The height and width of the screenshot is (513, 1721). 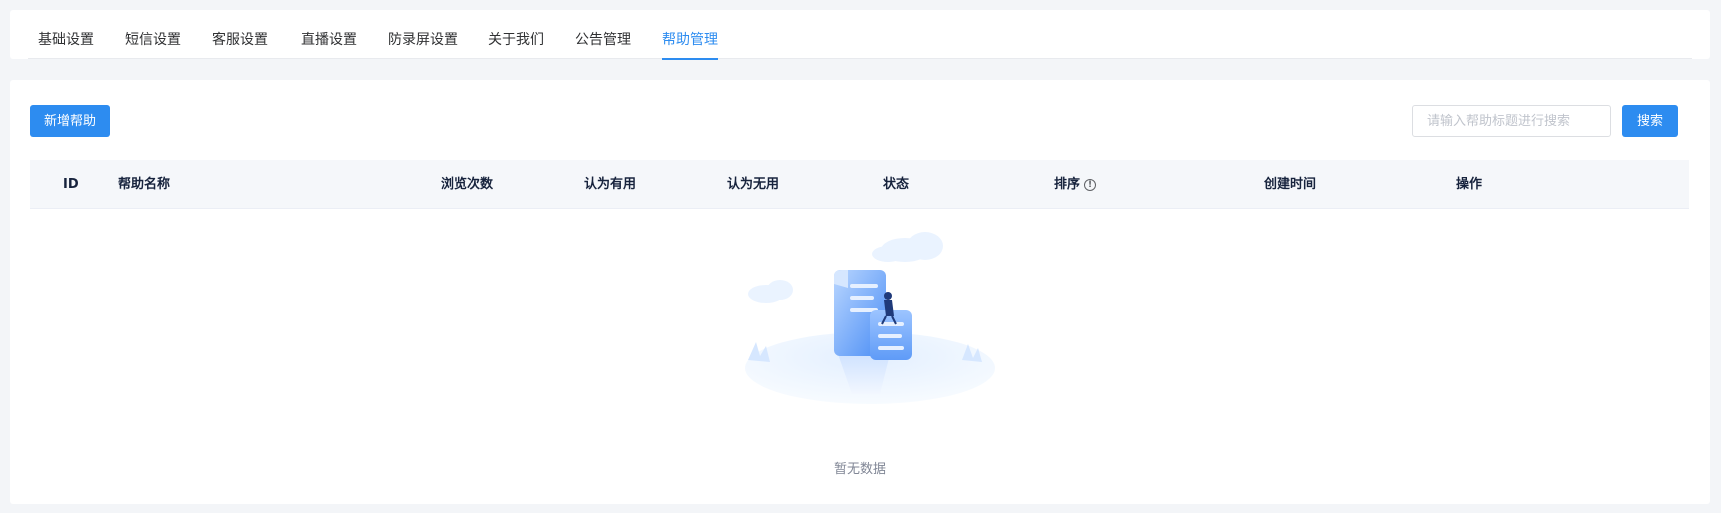 I want to click on tab-basic-settings: 基础设置, so click(x=66, y=34).